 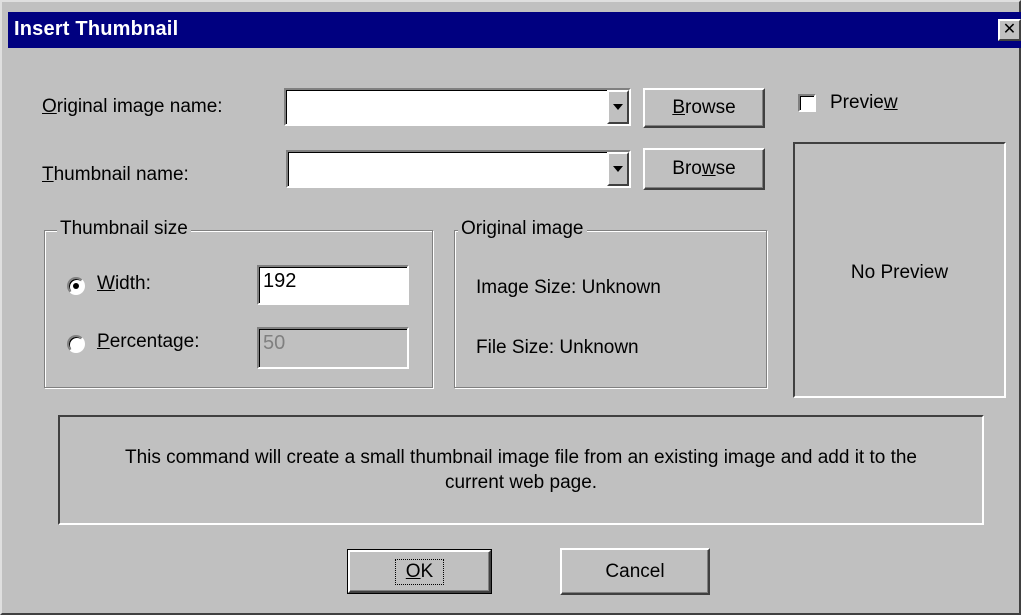 I want to click on width-option-label: Width:, so click(x=124, y=284).